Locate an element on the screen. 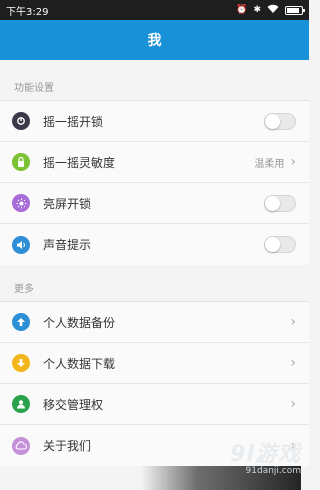 The height and width of the screenshot is (490, 320). bluetooth-icon: ✱ is located at coordinates (257, 10).